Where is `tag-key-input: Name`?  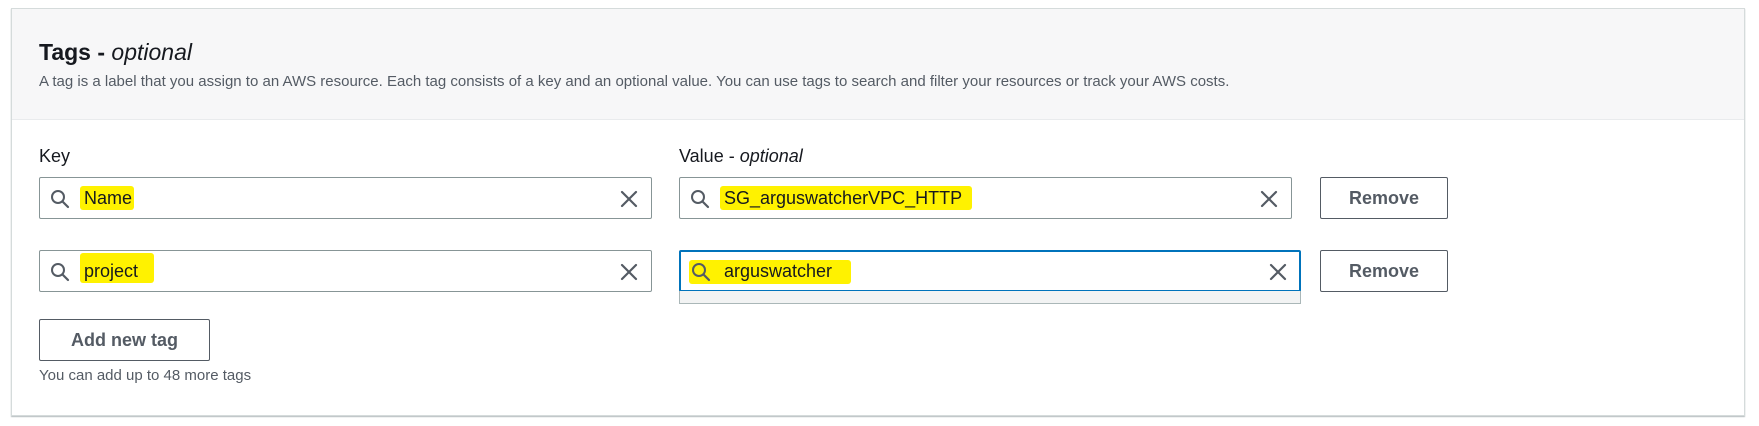 tag-key-input: Name is located at coordinates (345, 198).